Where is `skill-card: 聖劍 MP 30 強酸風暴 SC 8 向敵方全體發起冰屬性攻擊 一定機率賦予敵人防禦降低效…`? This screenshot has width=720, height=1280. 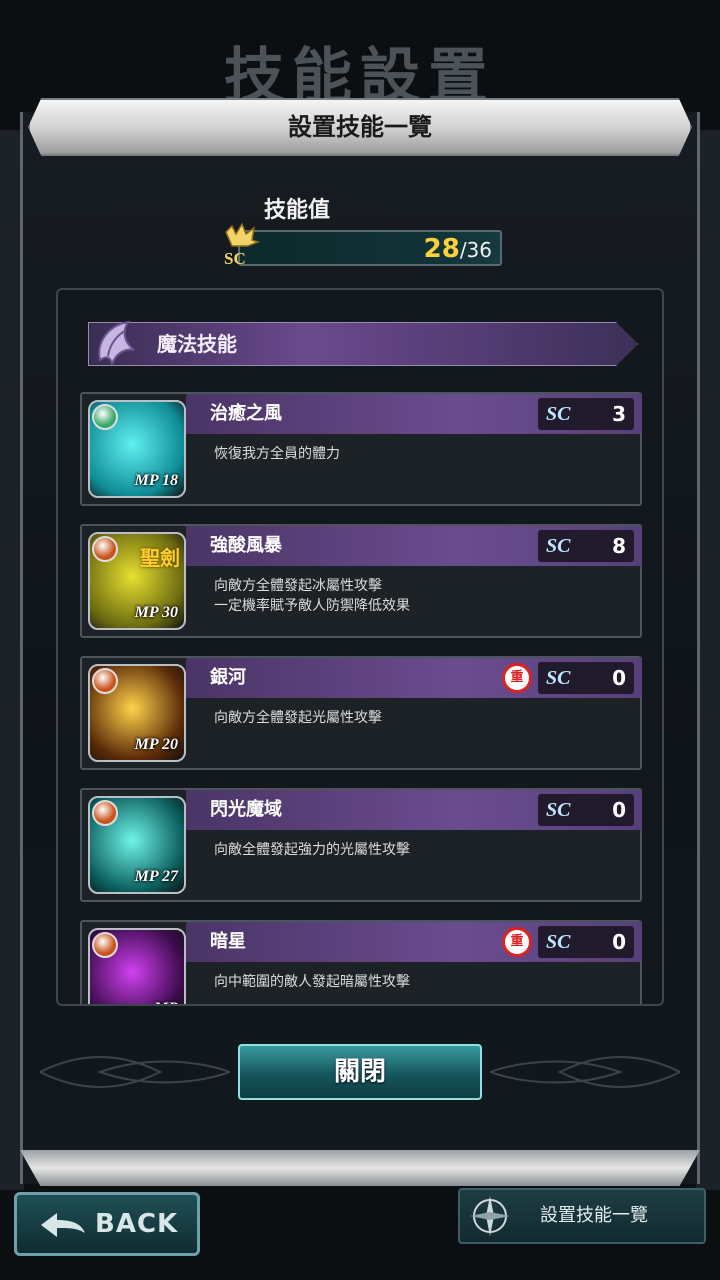 skill-card: 聖劍 MP 30 強酸風暴 SC 8 向敵方全體發起冰屬性攻擊 一定機率賦予敵人防禦降低效… is located at coordinates (361, 581).